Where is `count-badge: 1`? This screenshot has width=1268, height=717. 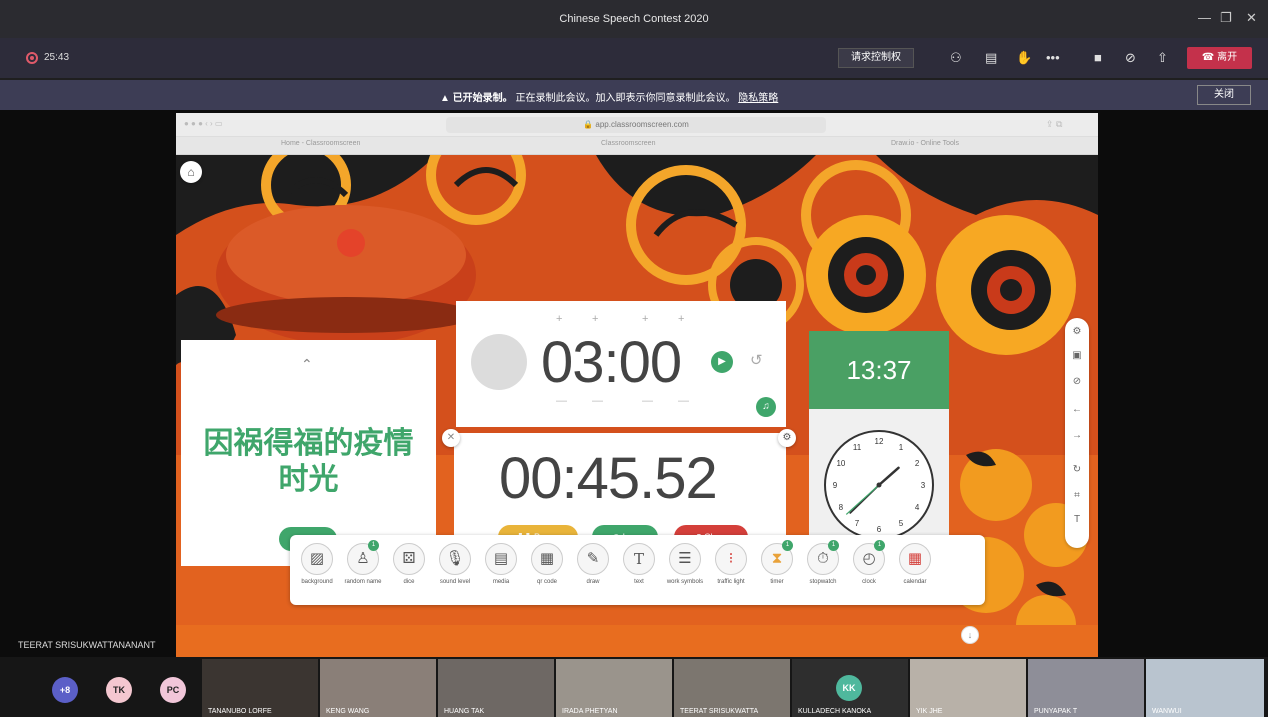
count-badge: 1 is located at coordinates (833, 545).